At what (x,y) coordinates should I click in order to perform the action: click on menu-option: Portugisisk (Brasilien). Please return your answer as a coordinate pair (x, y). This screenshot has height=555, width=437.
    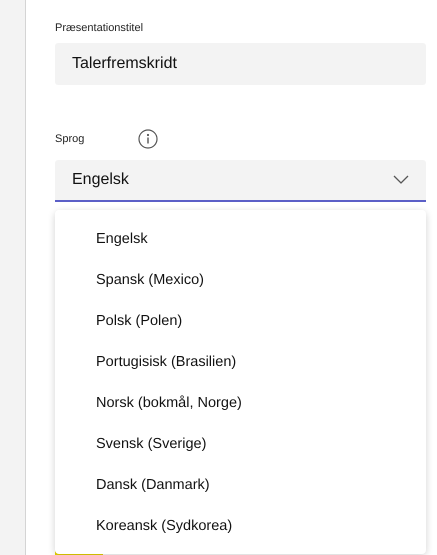
    Looking at the image, I should click on (240, 361).